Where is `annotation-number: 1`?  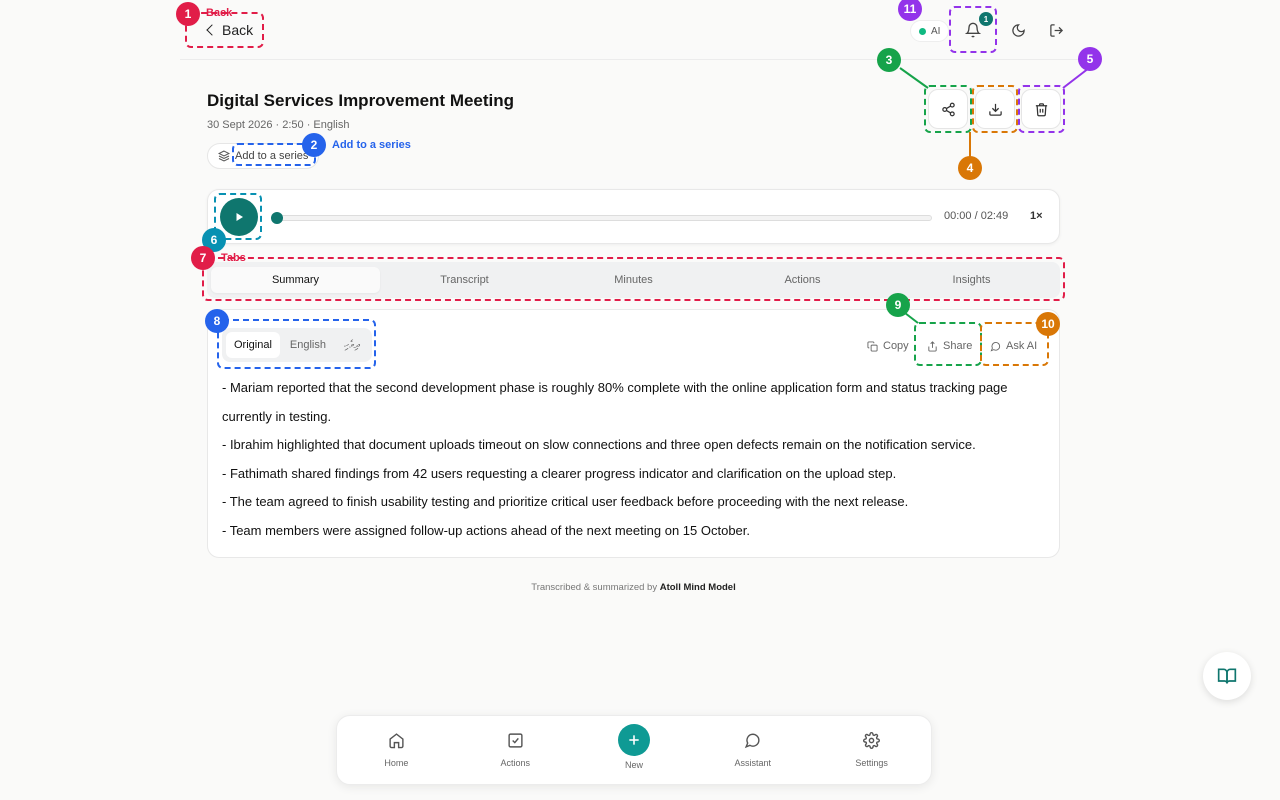
annotation-number: 1 is located at coordinates (188, 14).